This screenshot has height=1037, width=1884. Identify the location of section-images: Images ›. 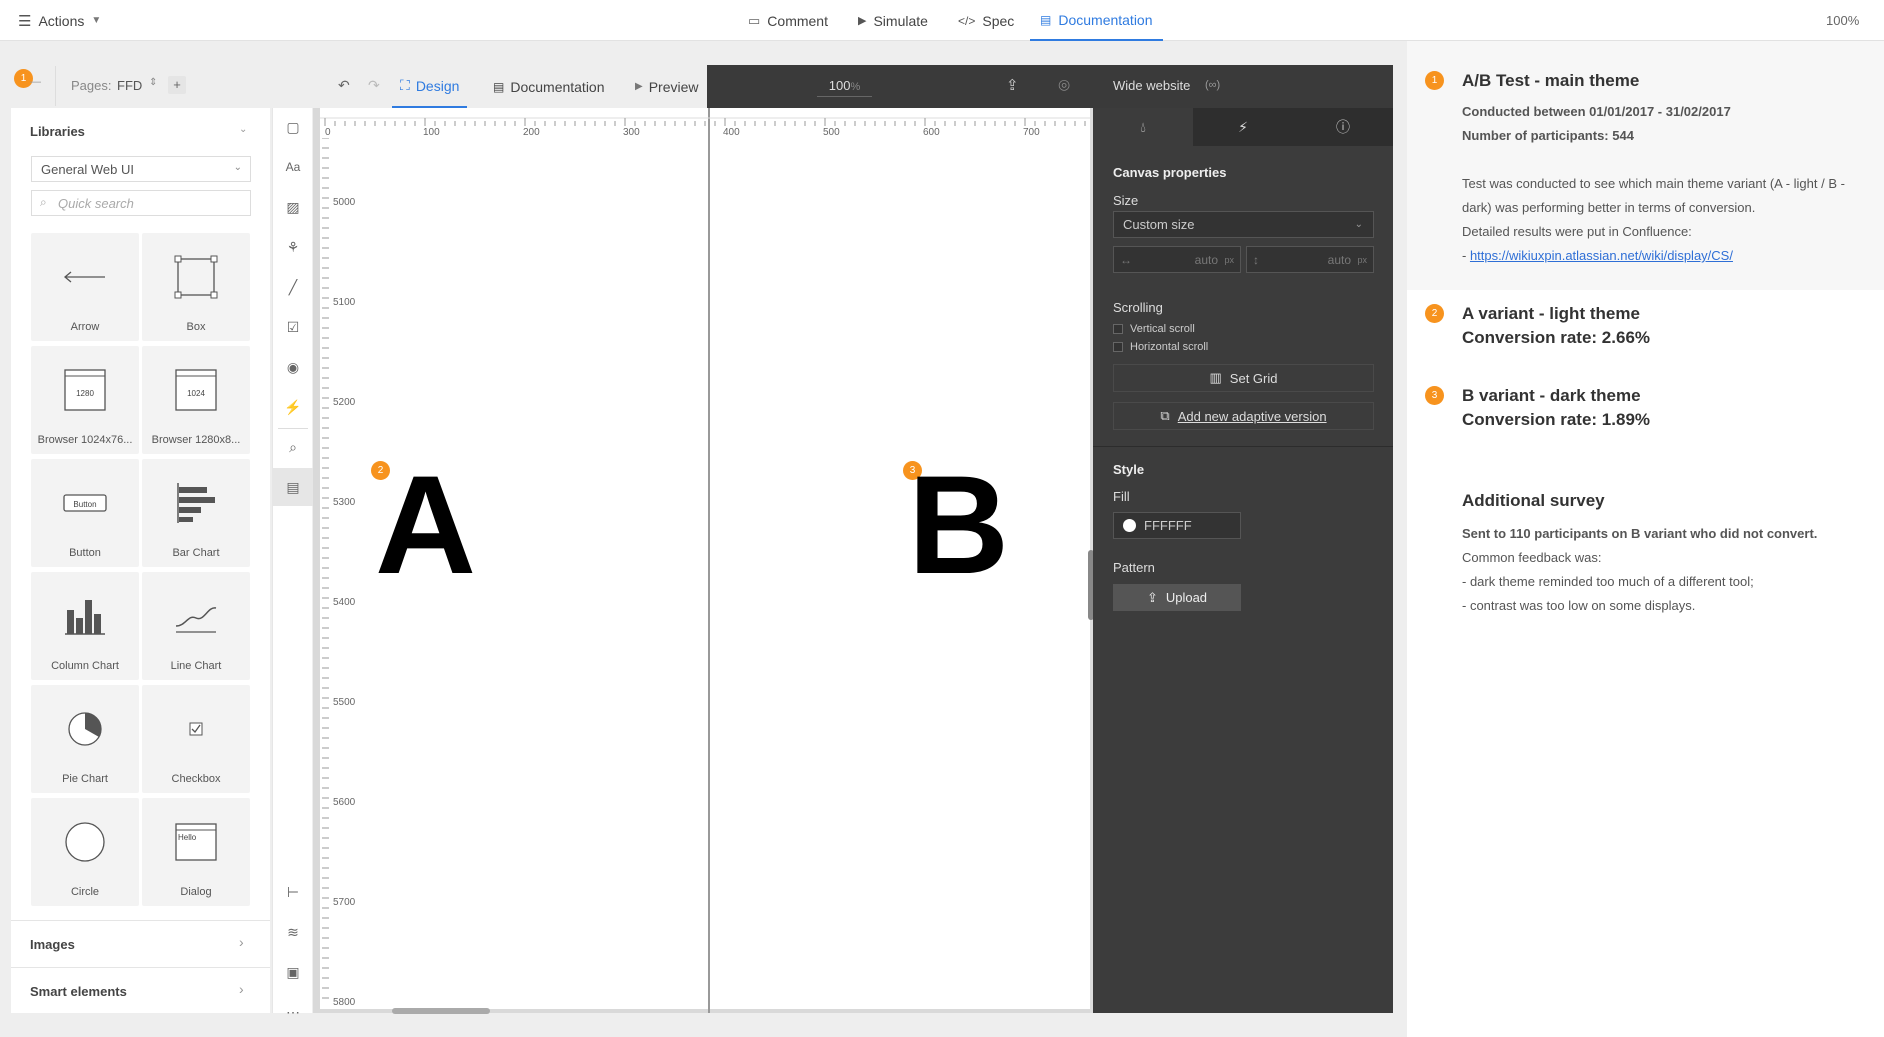
(140, 944).